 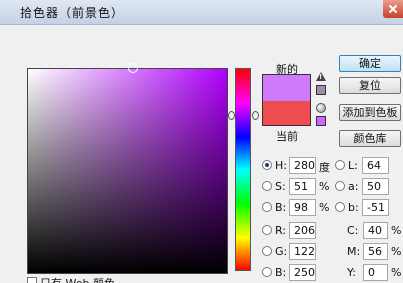 I want to click on lab-a-radio, so click(x=340, y=186).